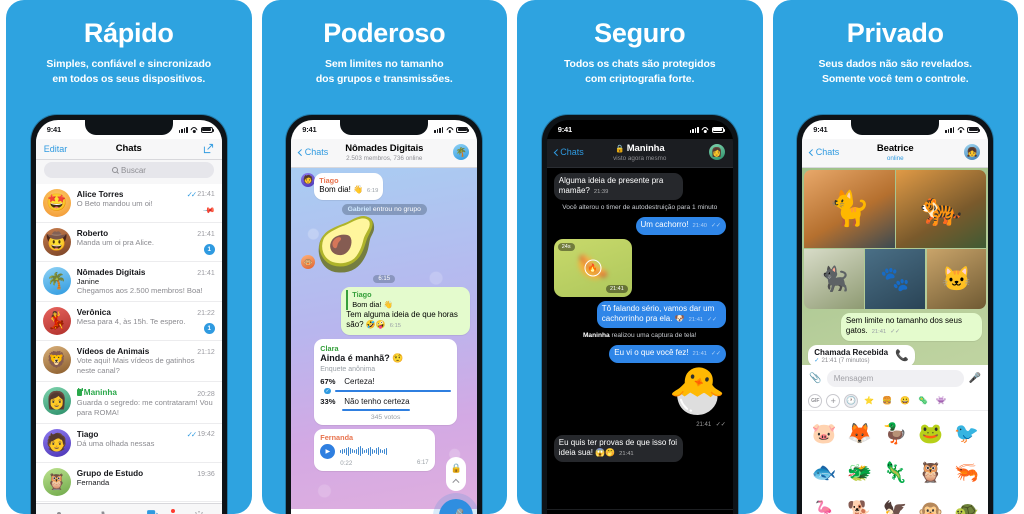 Image resolution: width=1024 pixels, height=514 pixels. Describe the element at coordinates (833, 400) in the screenshot. I see `plus-icon: +` at that location.